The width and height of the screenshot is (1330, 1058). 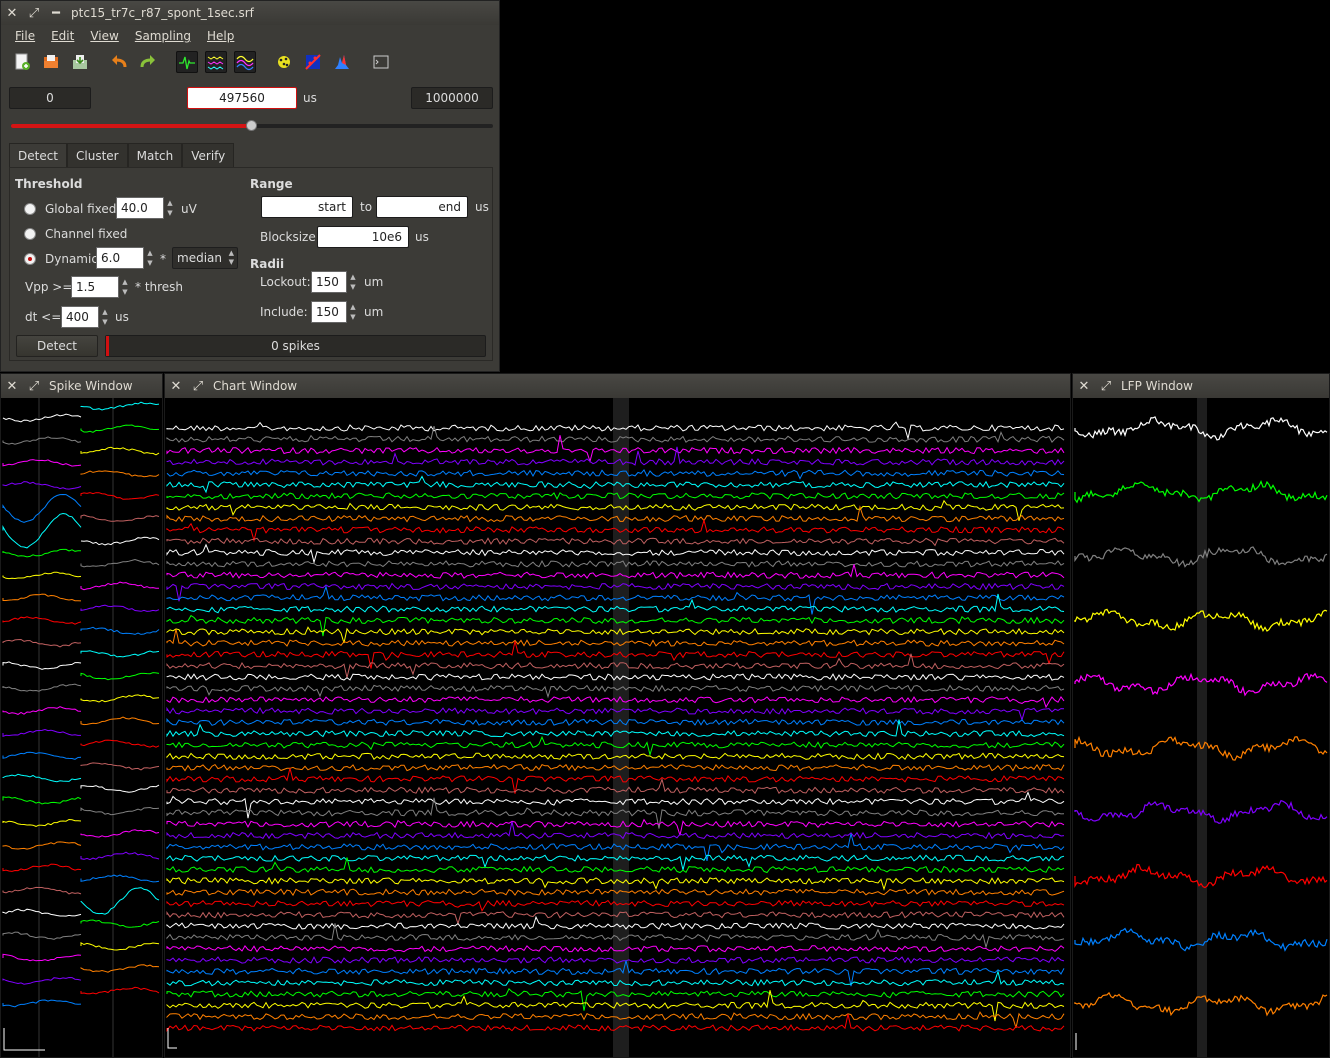 What do you see at coordinates (187, 62) in the screenshot?
I see `spike-window-icon` at bounding box center [187, 62].